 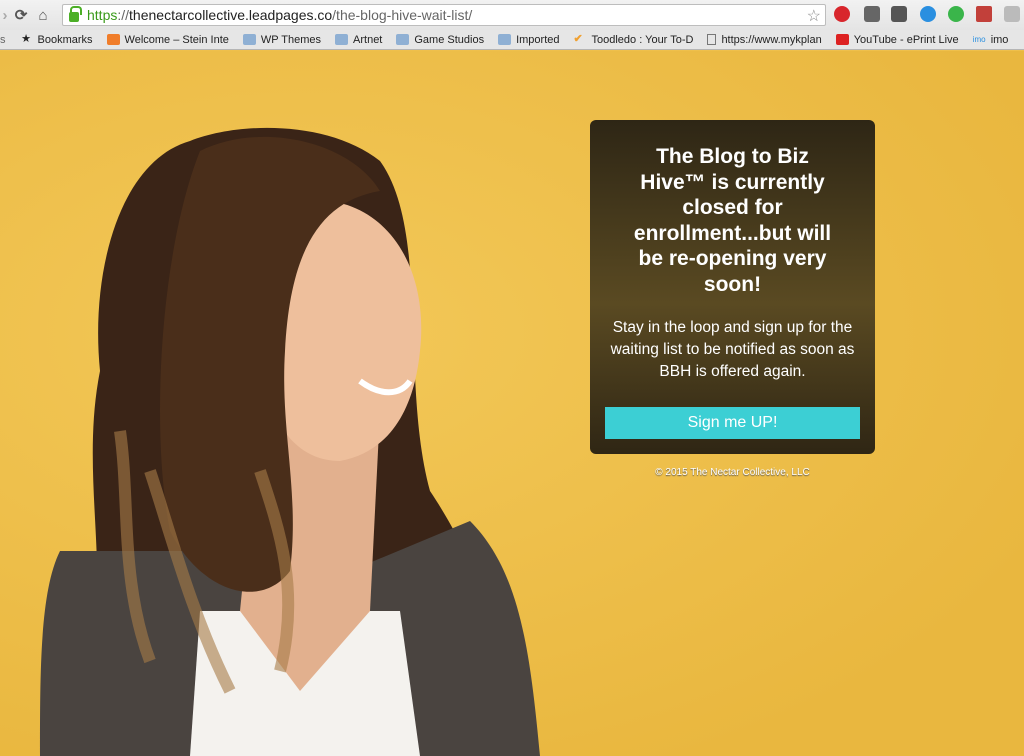 I want to click on bookmark-wp-themes: WP Themes, so click(x=282, y=39).